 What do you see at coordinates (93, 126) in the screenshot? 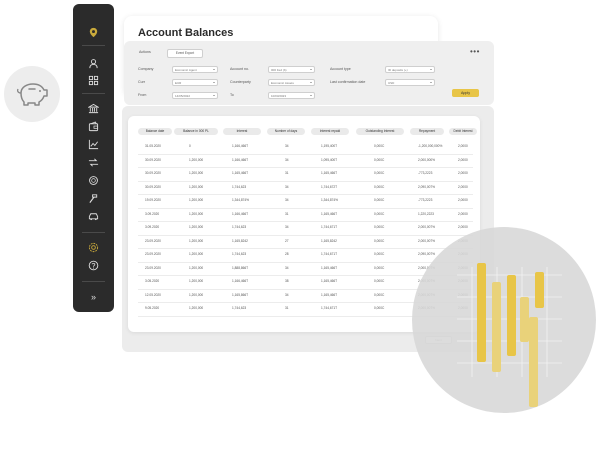
I see `wallet-icon` at bounding box center [93, 126].